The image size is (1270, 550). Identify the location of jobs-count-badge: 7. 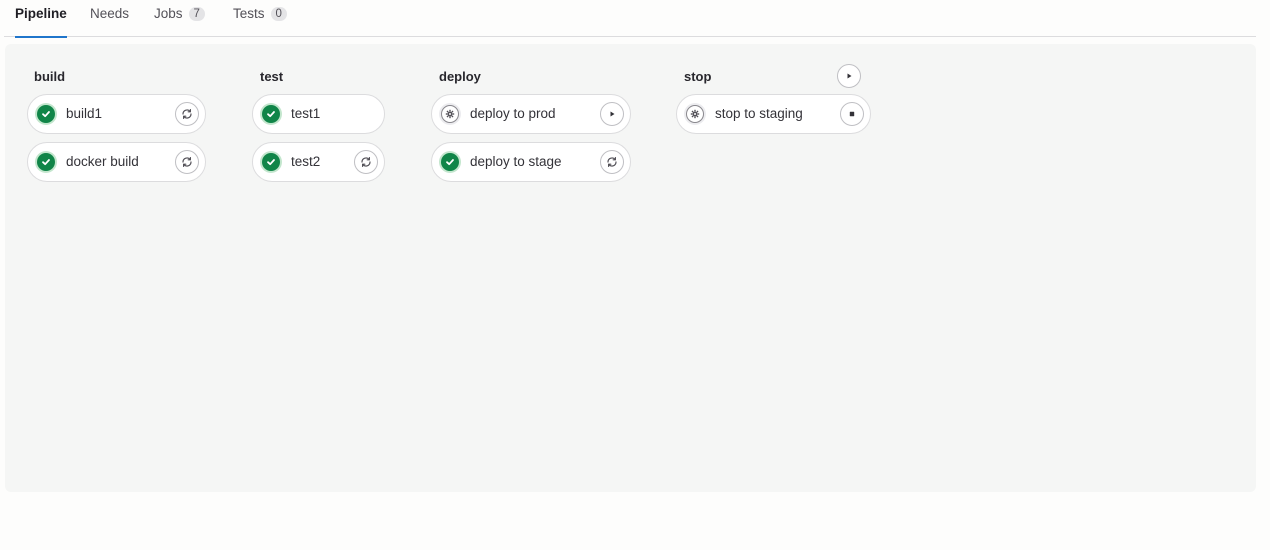
(196, 14).